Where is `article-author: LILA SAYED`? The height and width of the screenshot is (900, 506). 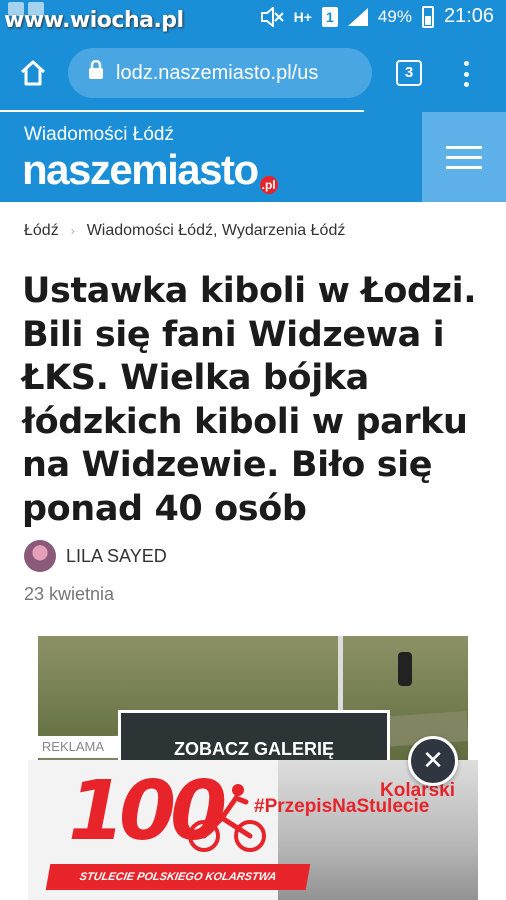 article-author: LILA SAYED is located at coordinates (95, 556).